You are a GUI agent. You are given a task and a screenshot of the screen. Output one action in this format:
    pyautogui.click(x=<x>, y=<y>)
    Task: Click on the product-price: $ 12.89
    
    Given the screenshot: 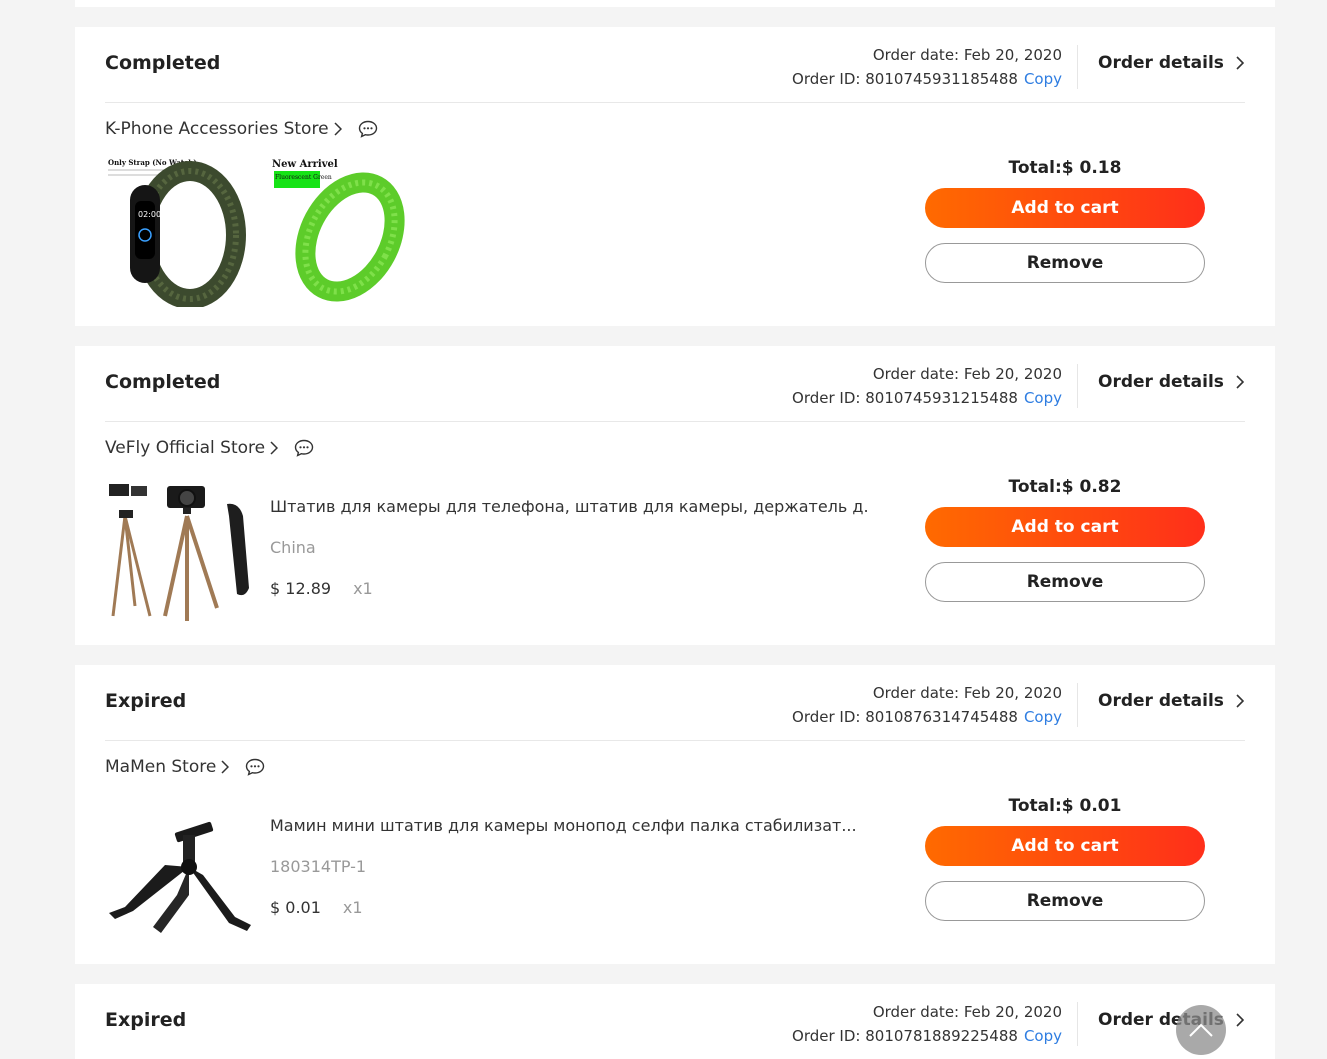 What is the action you would take?
    pyautogui.click(x=301, y=588)
    